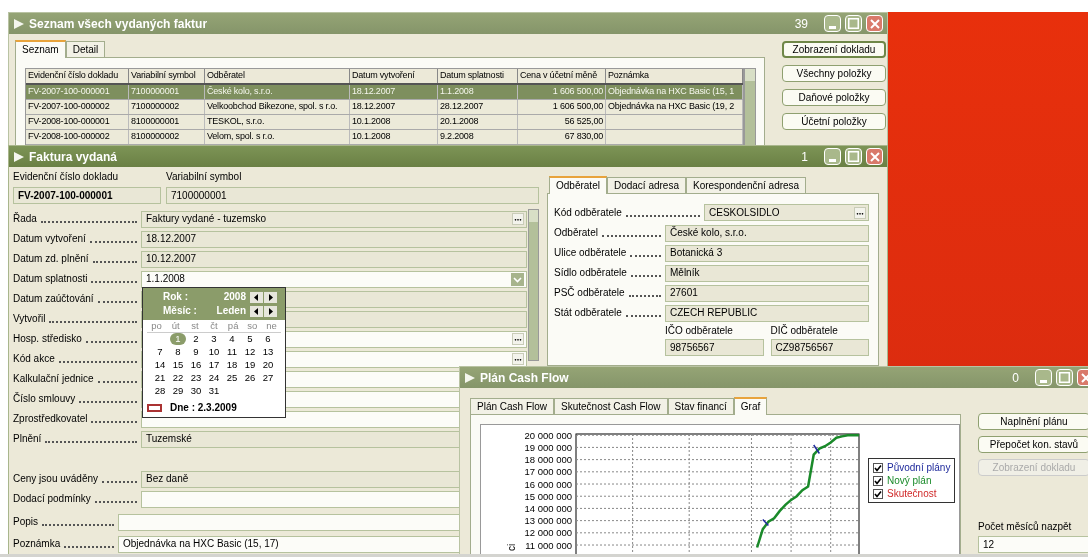  What do you see at coordinates (214, 391) in the screenshot?
I see `calendar-day: 31` at bounding box center [214, 391].